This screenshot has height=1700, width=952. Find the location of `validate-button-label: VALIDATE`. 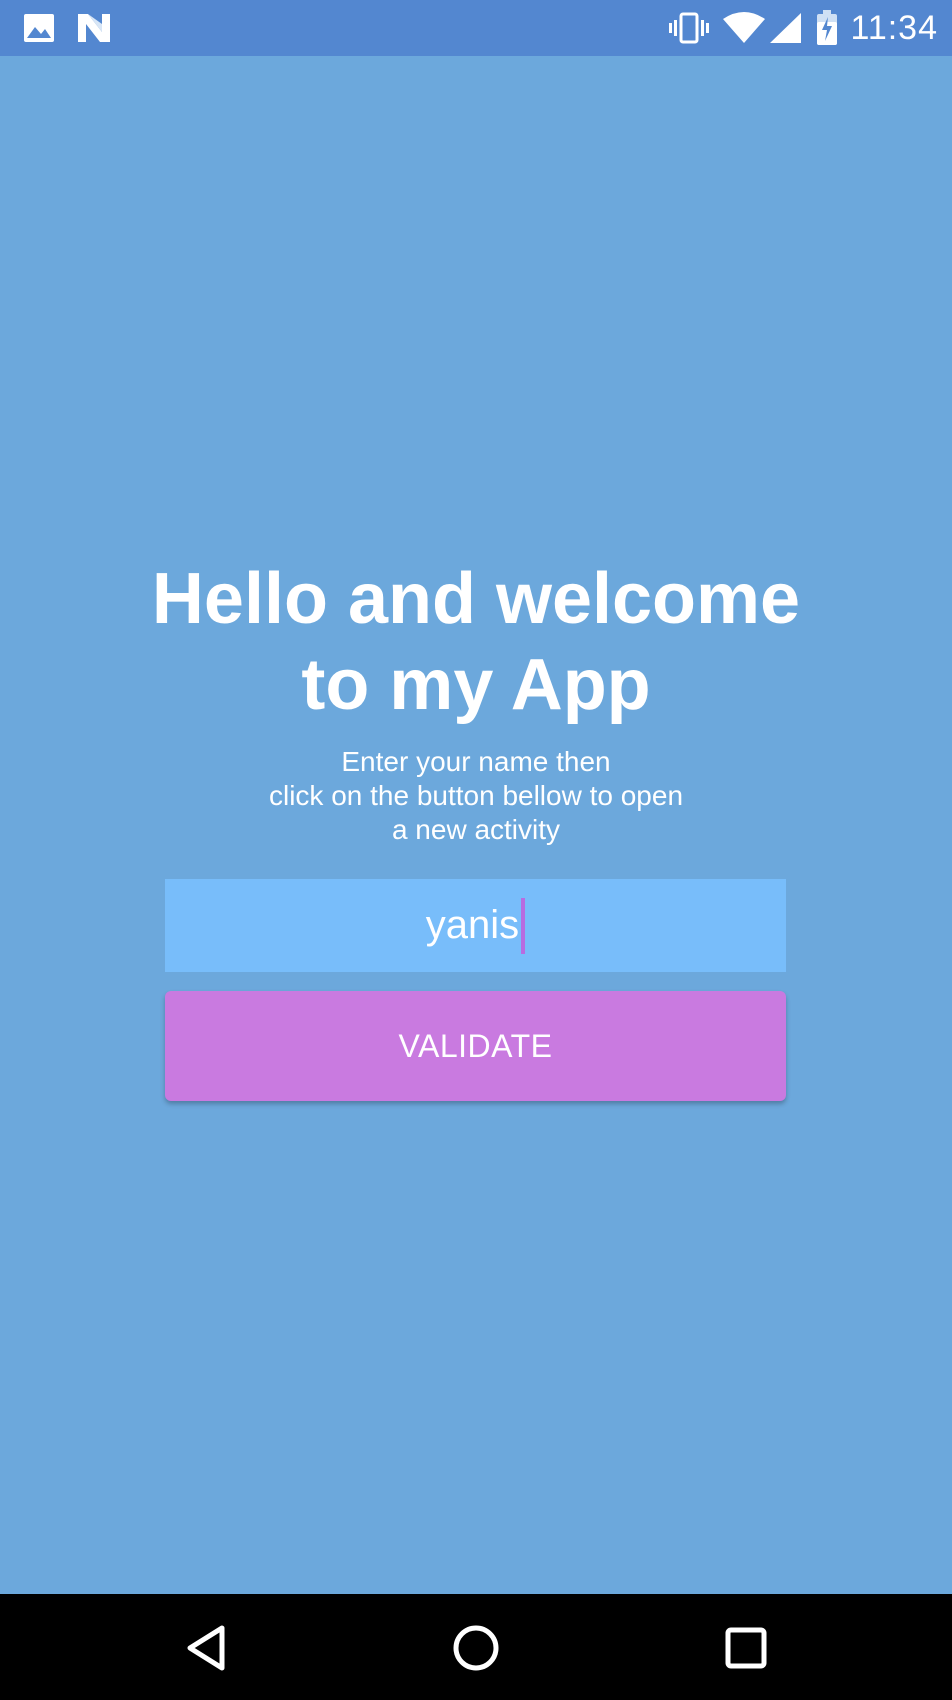

validate-button-label: VALIDATE is located at coordinates (475, 1045).